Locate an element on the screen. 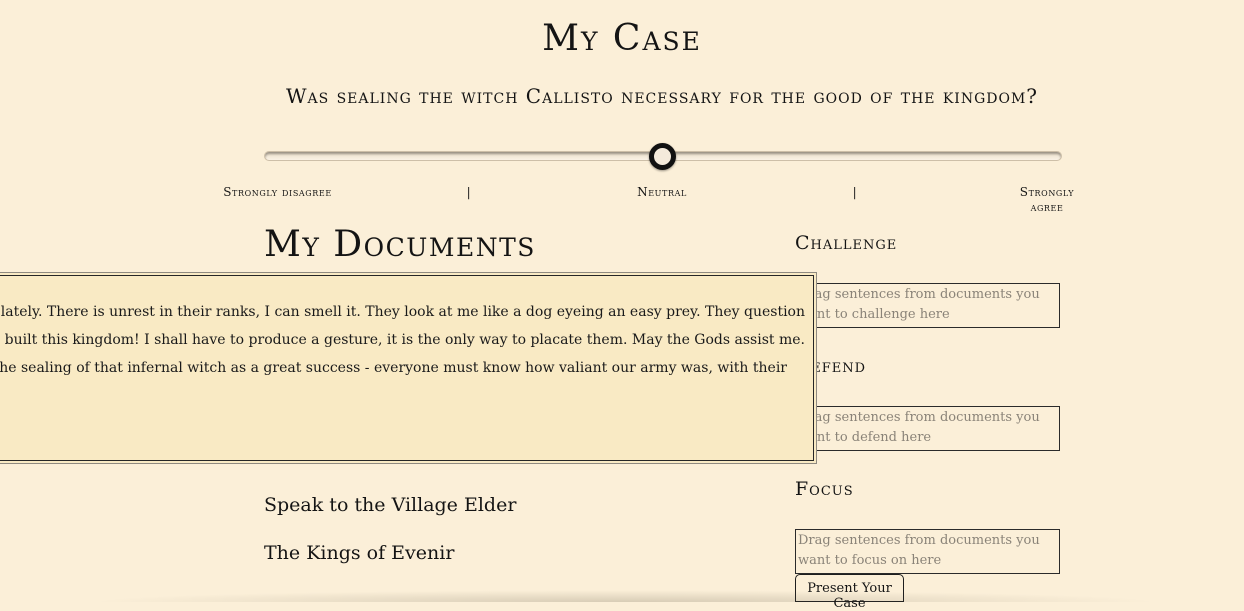  challenge-heading: Challenge is located at coordinates (846, 243).